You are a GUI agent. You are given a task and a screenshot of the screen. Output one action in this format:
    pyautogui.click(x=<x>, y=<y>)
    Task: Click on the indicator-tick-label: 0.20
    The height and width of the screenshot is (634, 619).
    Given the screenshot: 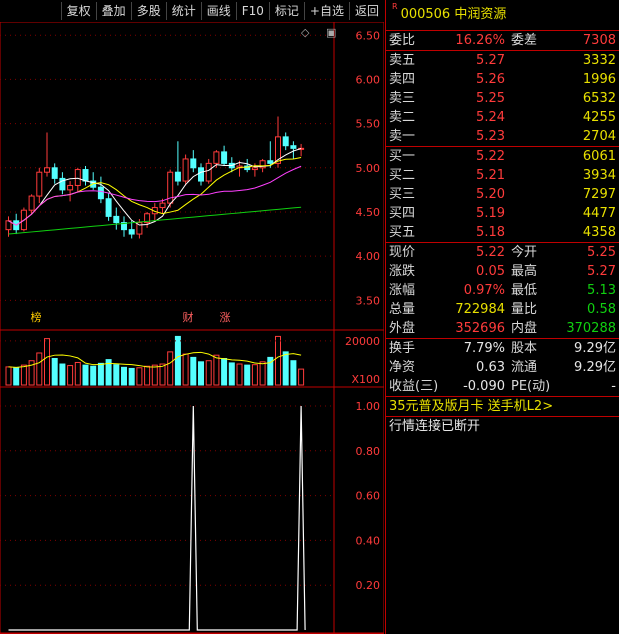 What is the action you would take?
    pyautogui.click(x=368, y=585)
    